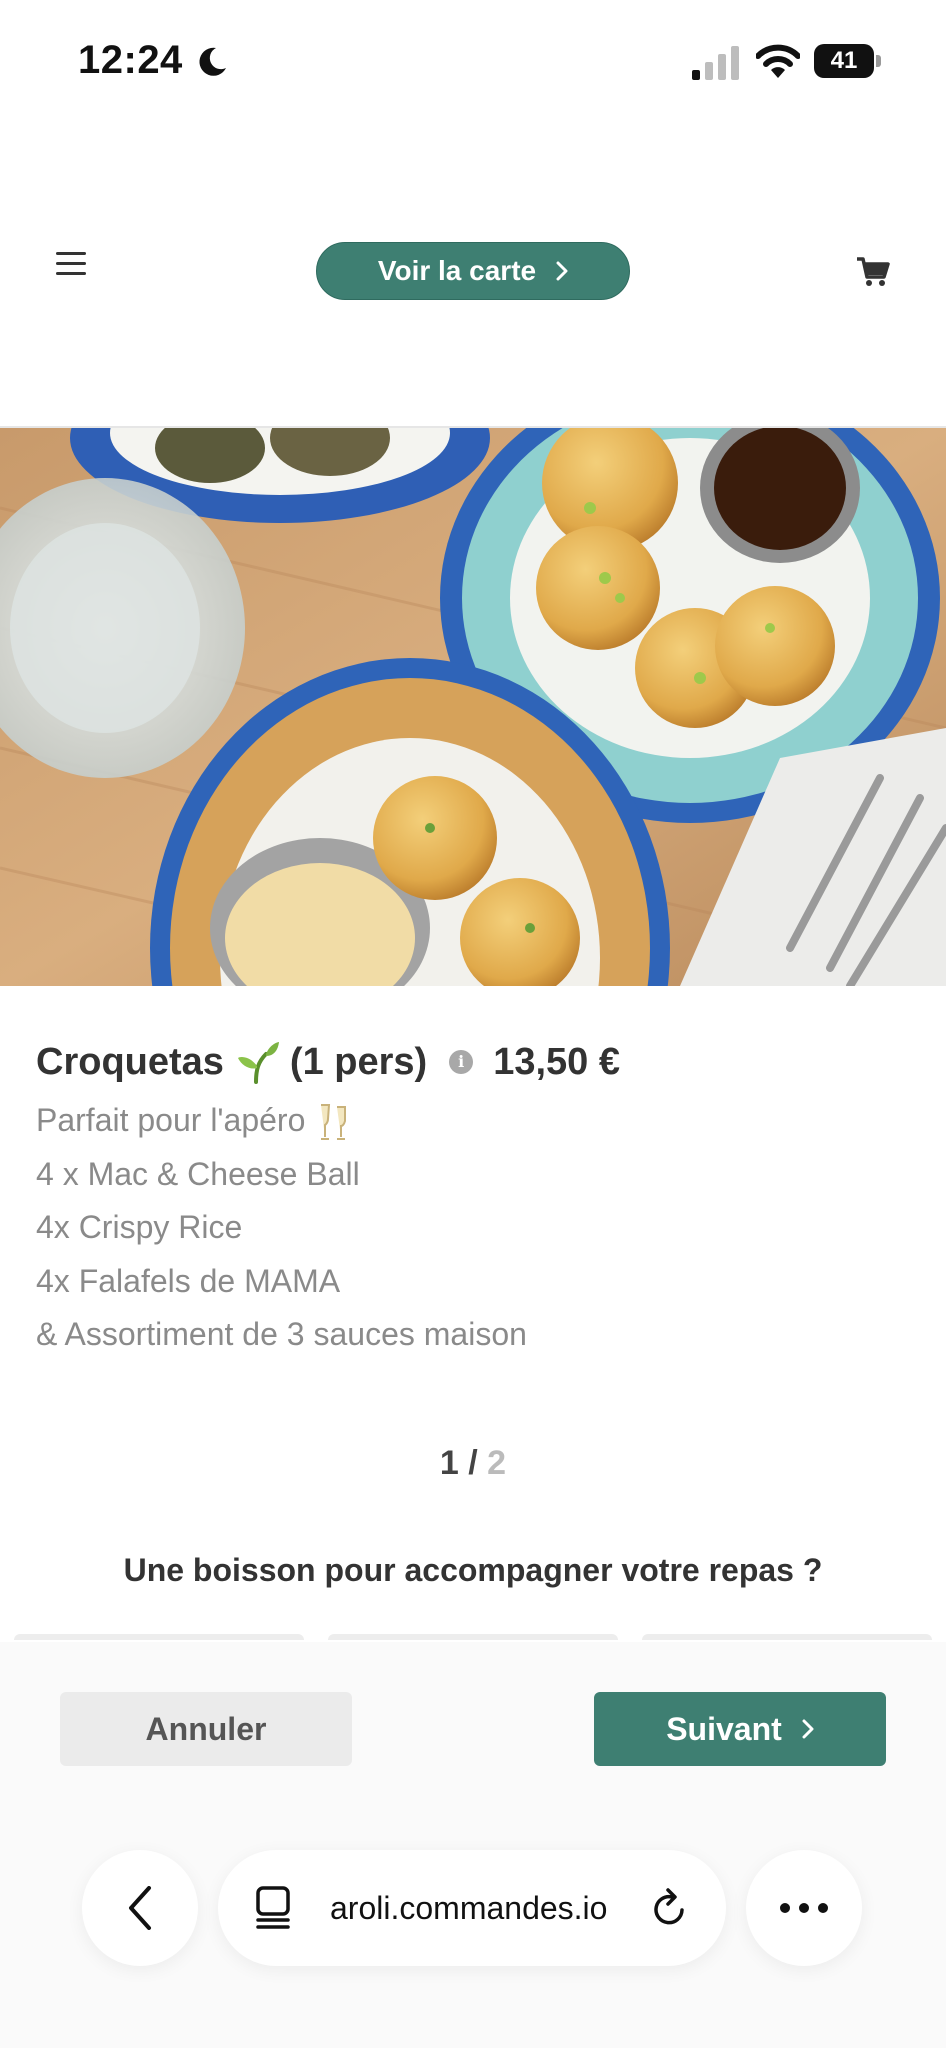 This screenshot has height=2048, width=946. I want to click on back-arrow-icon, so click(140, 1908).